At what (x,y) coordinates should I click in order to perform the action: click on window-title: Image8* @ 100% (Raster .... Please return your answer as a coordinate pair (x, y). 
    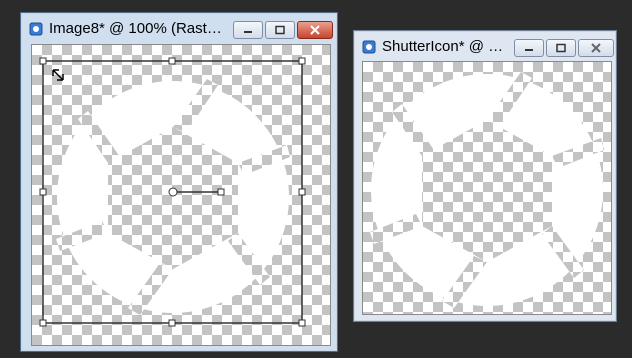
    Looking at the image, I should click on (138, 28).